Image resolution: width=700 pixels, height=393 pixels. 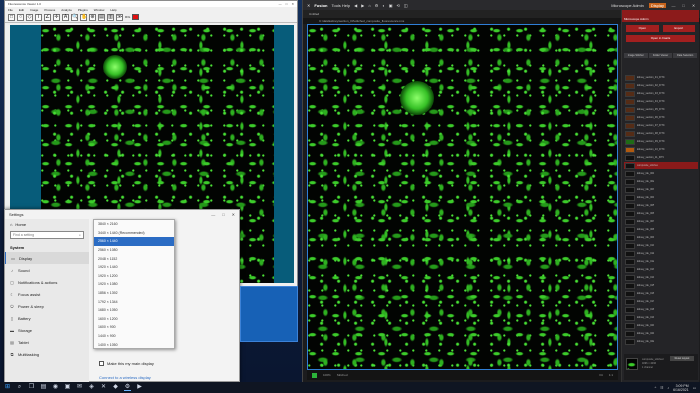 I want to click on open-in-imaris-button: Open in Imaris, so click(x=660, y=38).